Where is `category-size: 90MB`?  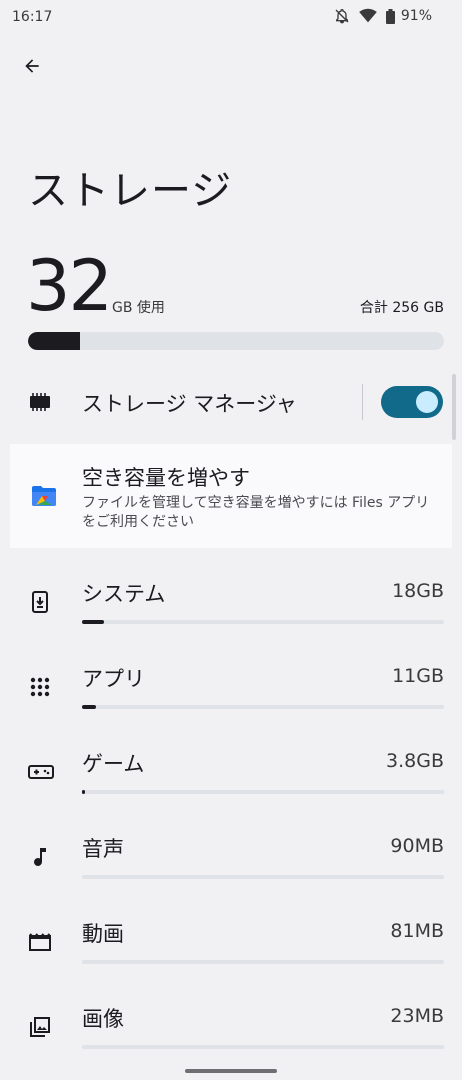 category-size: 90MB is located at coordinates (417, 846).